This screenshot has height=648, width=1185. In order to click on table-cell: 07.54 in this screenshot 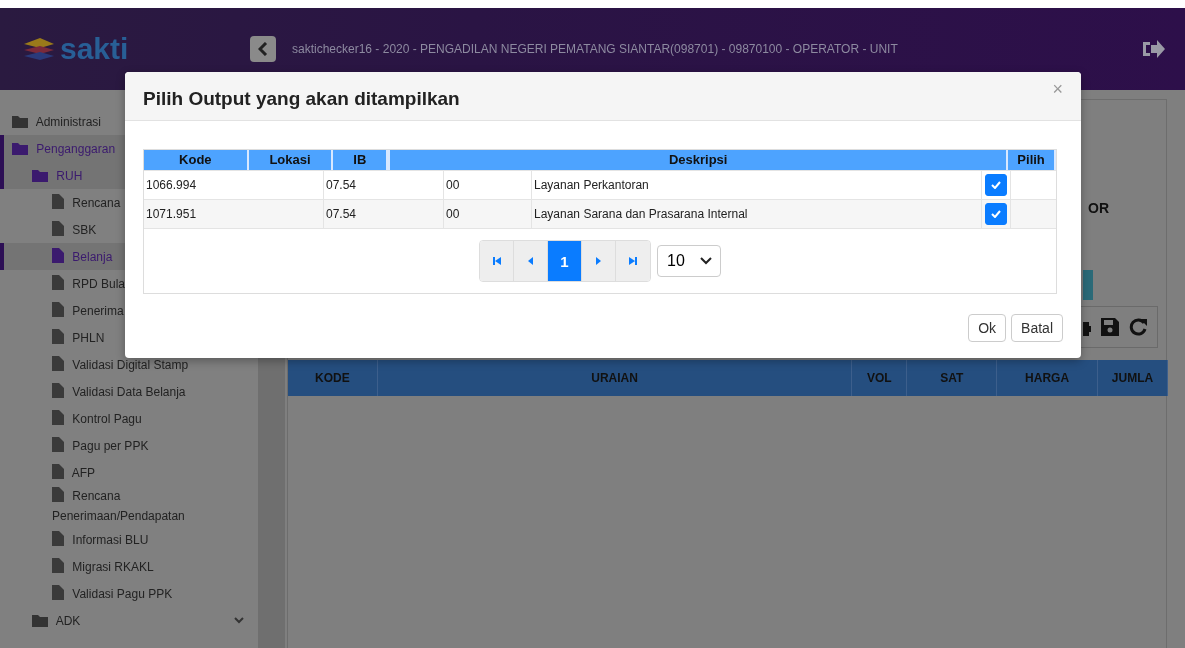, I will do `click(384, 214)`.